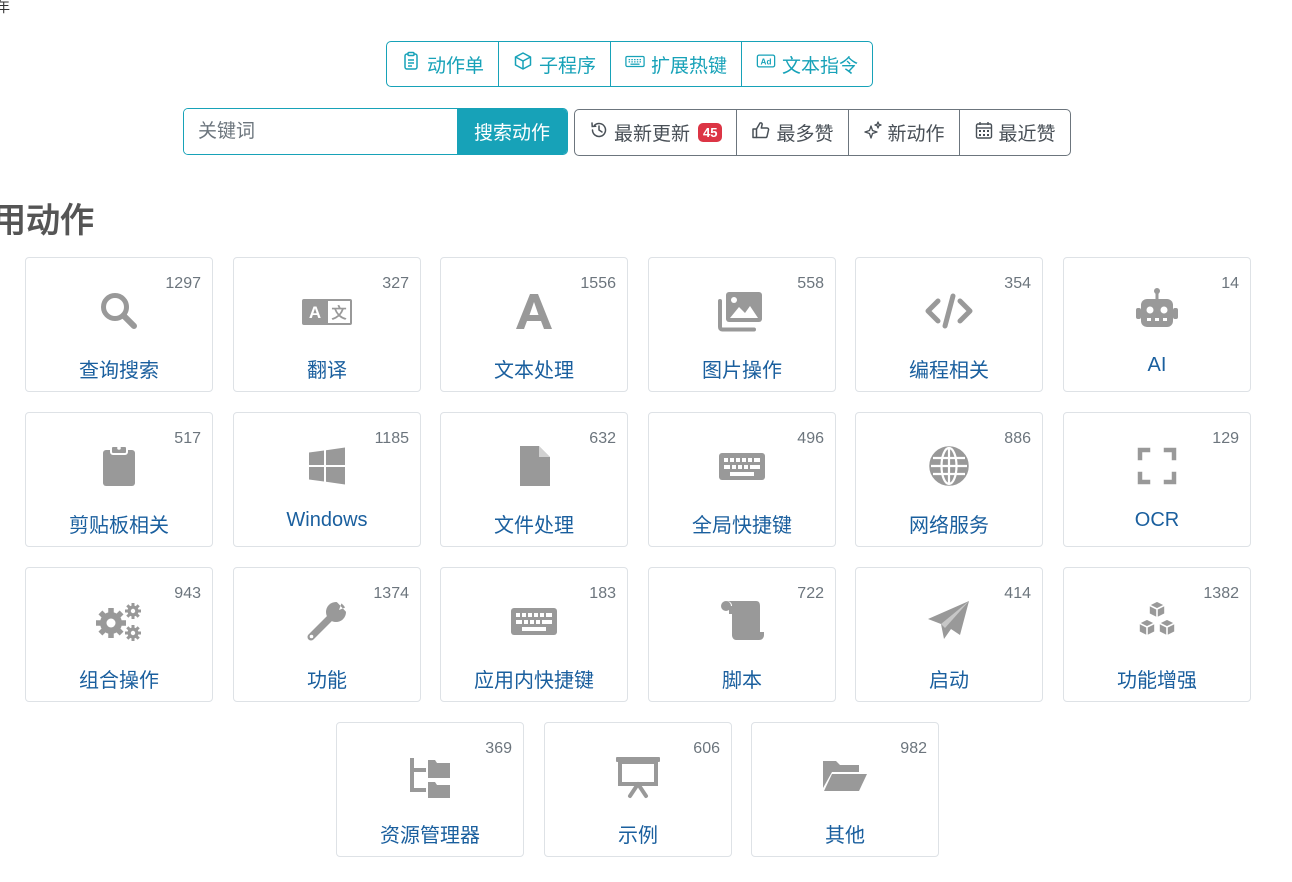  Describe the element at coordinates (1157, 520) in the screenshot. I see `category-label: OCR` at that location.